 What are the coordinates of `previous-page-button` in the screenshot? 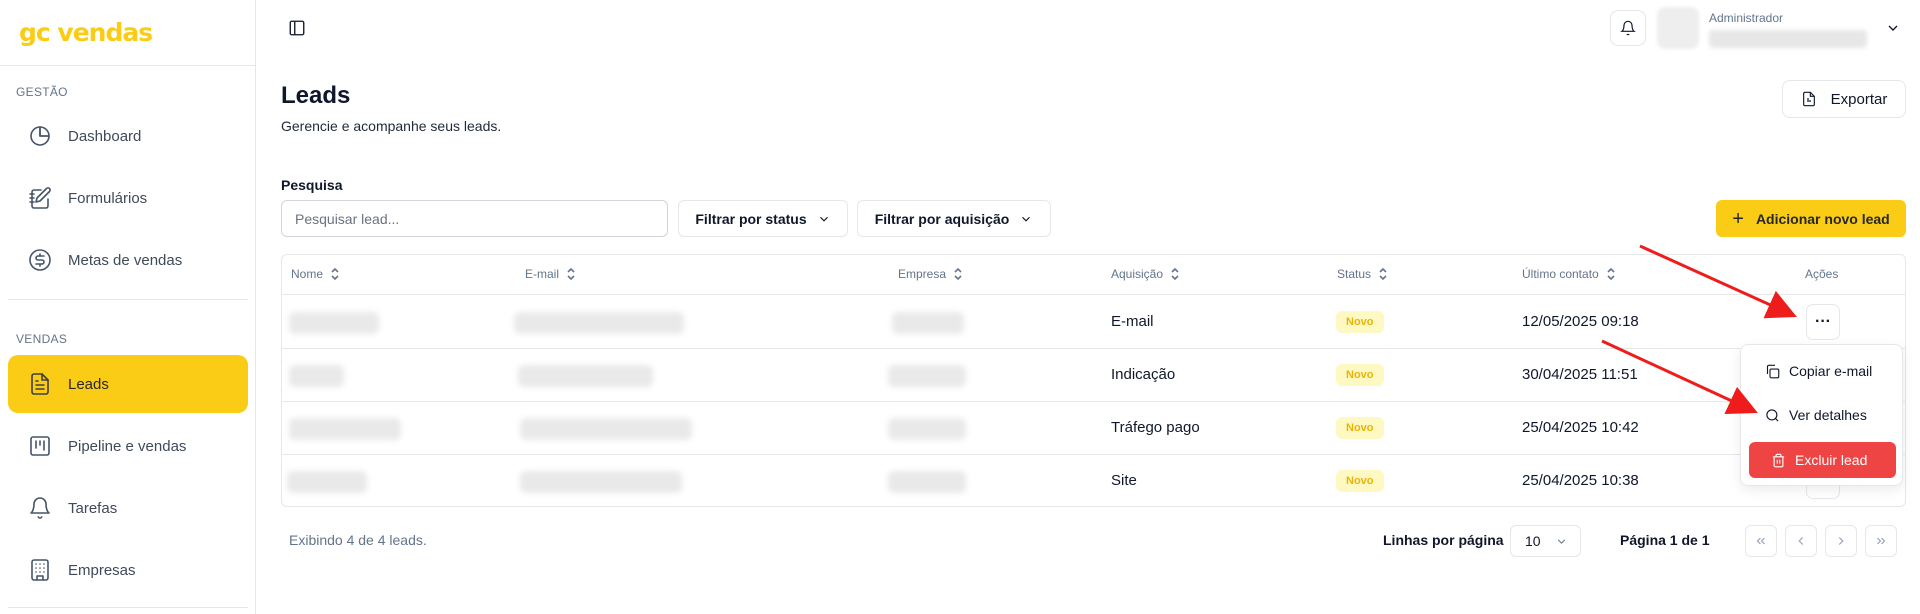 It's located at (1801, 541).